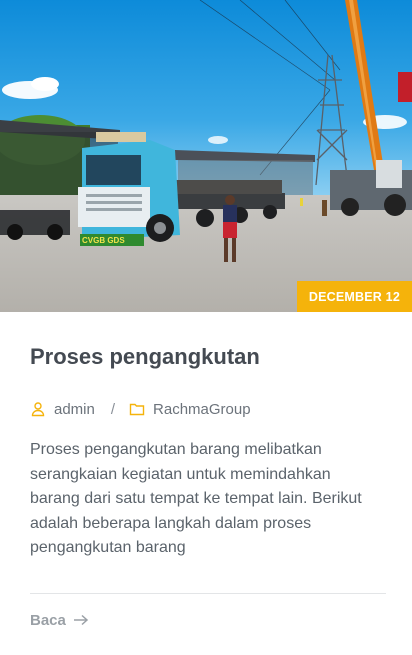  I want to click on arrow-right-icon, so click(81, 620).